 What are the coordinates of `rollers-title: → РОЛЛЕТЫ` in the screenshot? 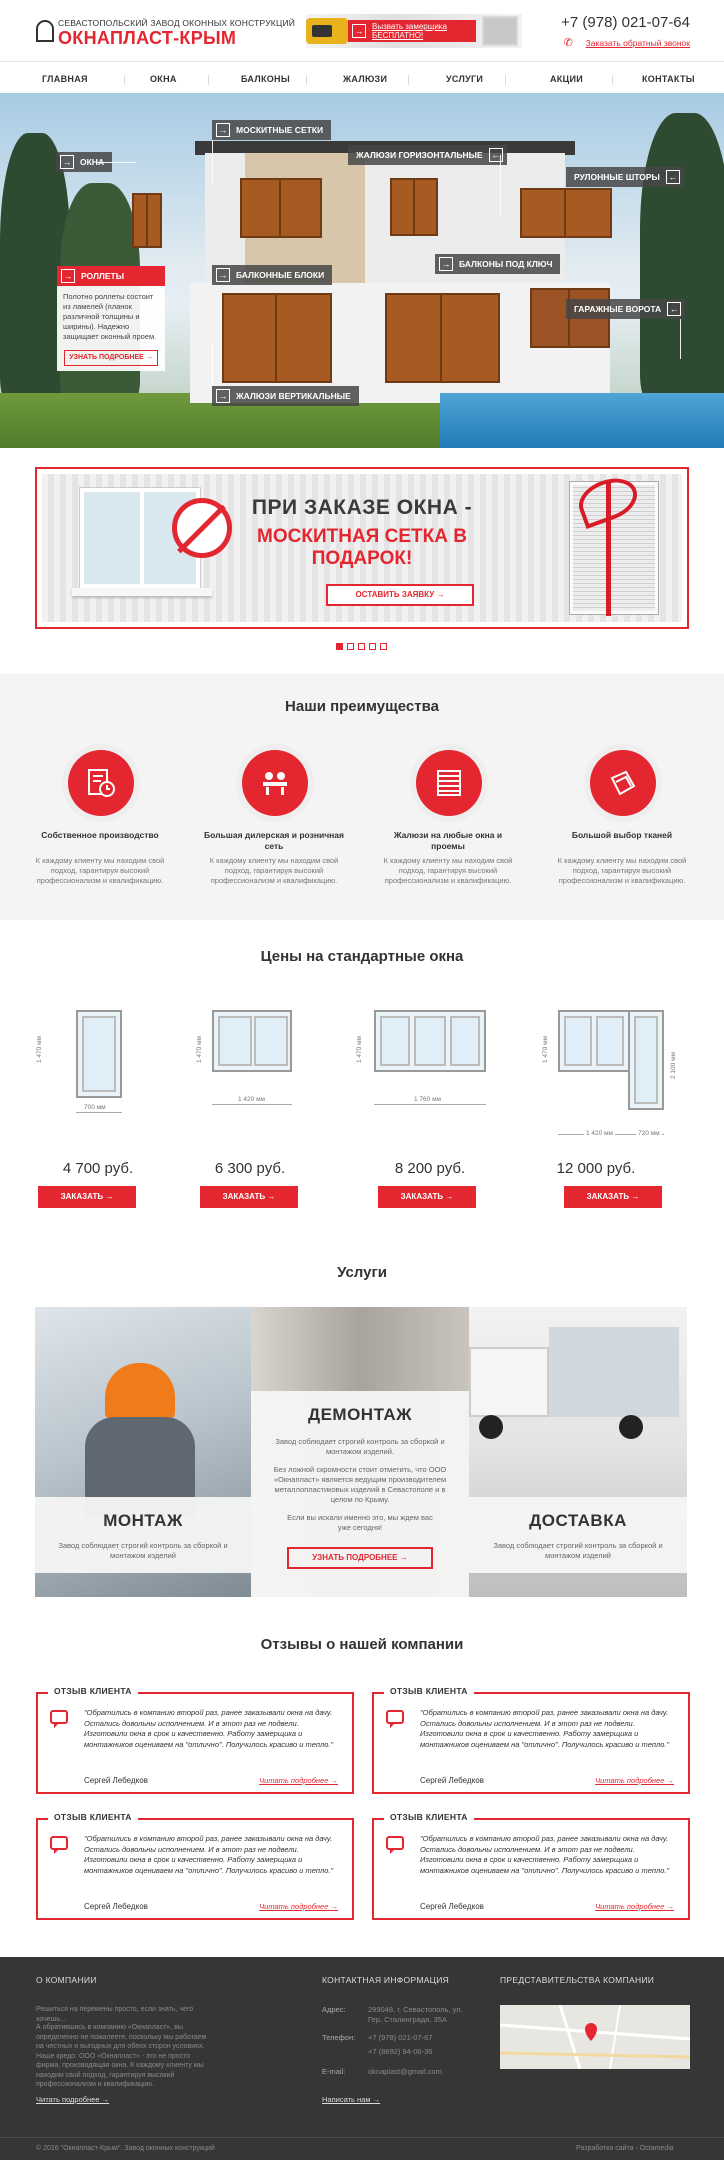 It's located at (111, 276).